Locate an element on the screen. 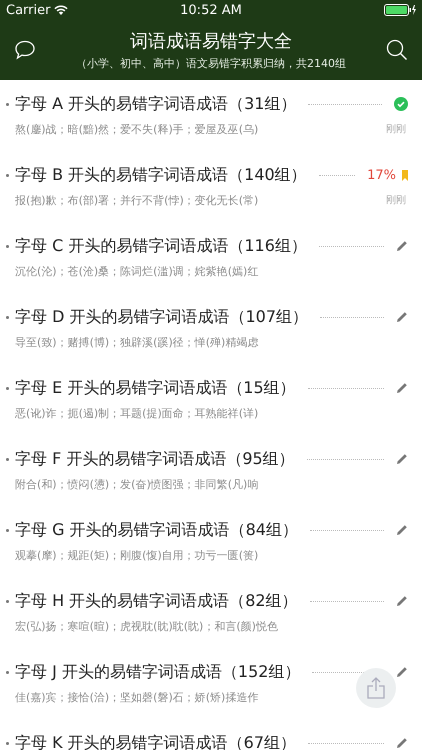  app-title: 词语成语易错字大全 is located at coordinates (211, 41).